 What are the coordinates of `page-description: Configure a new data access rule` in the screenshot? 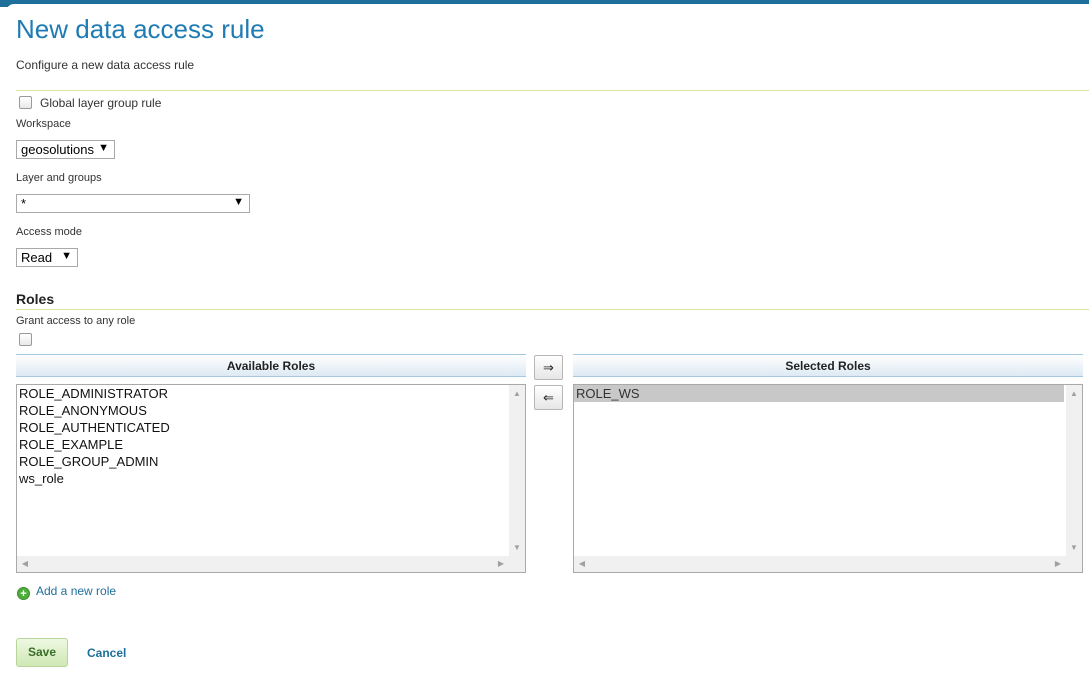 It's located at (105, 65).